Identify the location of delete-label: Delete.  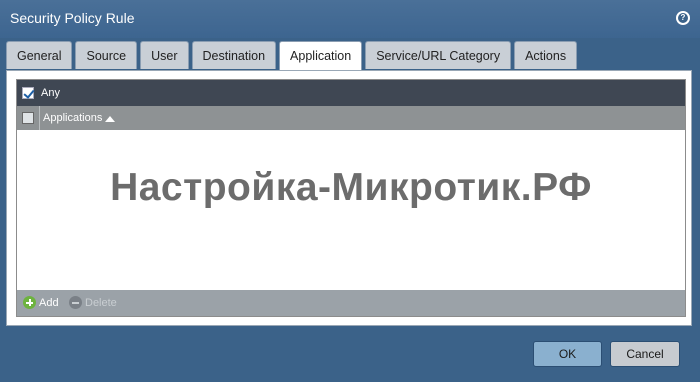
(101, 302).